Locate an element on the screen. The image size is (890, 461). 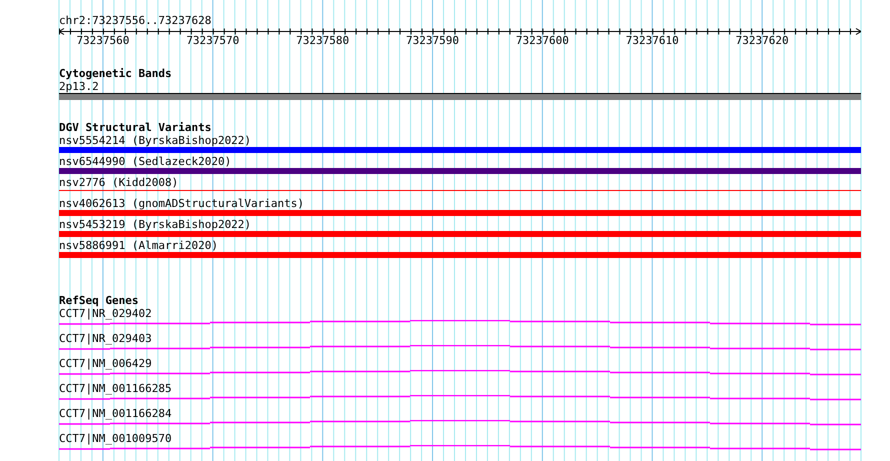
variant-label: nsv5554214 (ByrskaBishop2022) is located at coordinates (155, 140).